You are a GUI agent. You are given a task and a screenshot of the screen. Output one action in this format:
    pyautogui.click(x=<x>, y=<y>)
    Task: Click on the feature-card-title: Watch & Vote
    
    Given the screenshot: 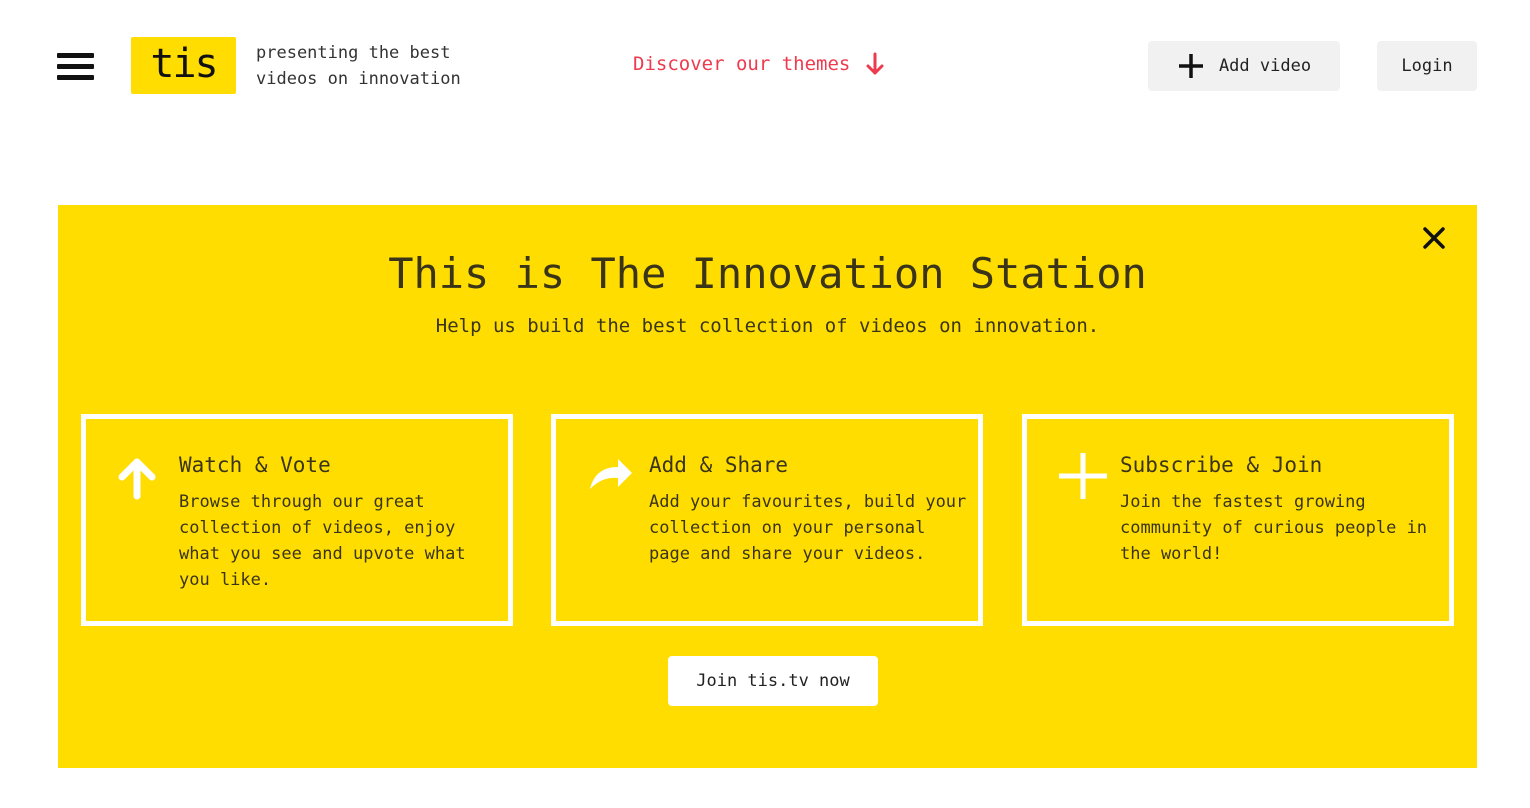 What is the action you would take?
    pyautogui.click(x=255, y=465)
    